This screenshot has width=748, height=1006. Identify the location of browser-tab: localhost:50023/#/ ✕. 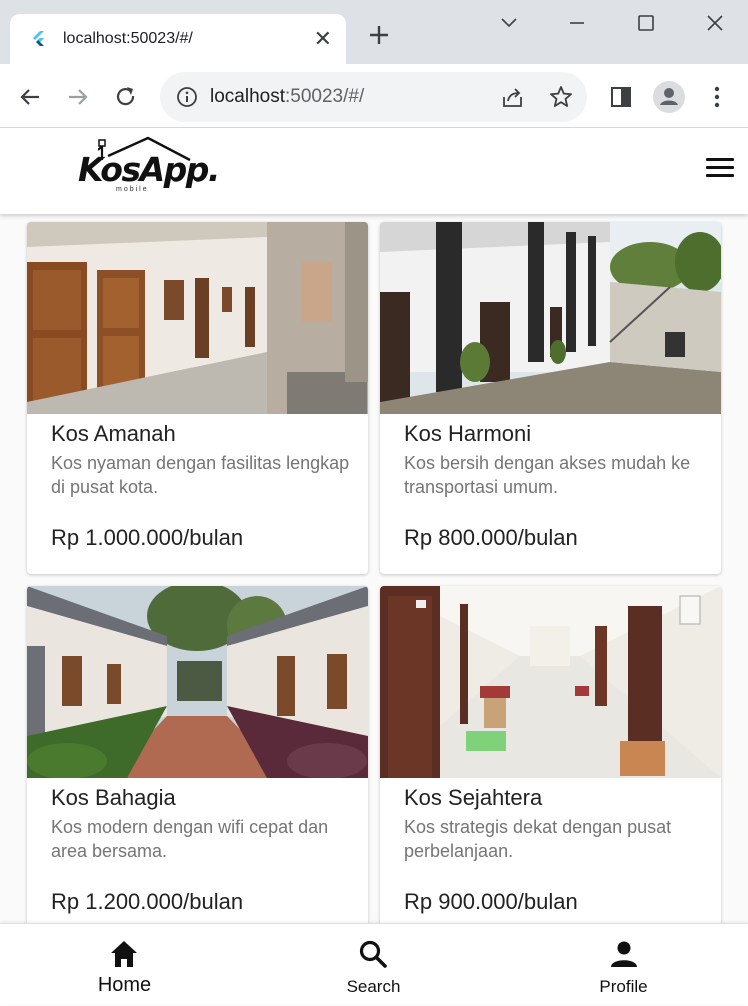
(178, 39).